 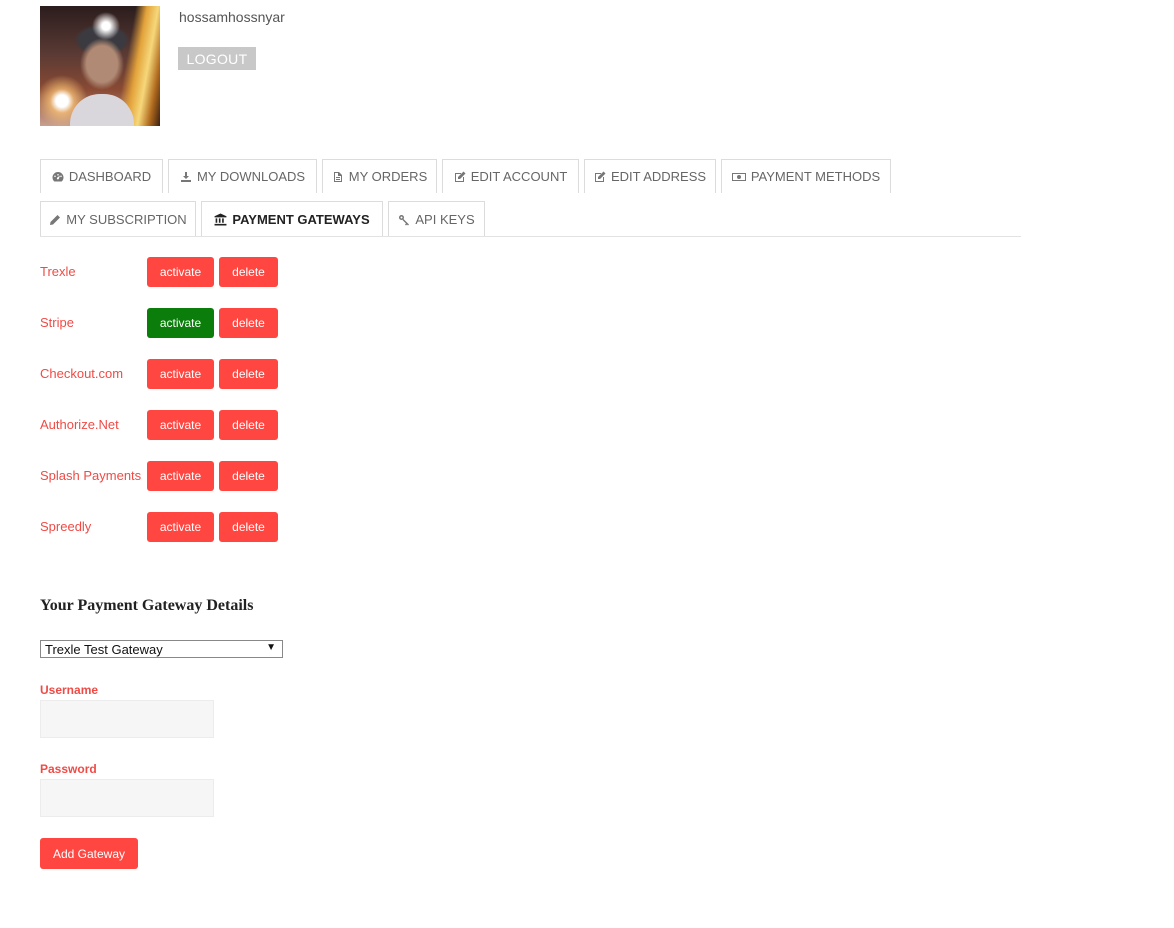 What do you see at coordinates (102, 110) in the screenshot?
I see `avatar-shirt` at bounding box center [102, 110].